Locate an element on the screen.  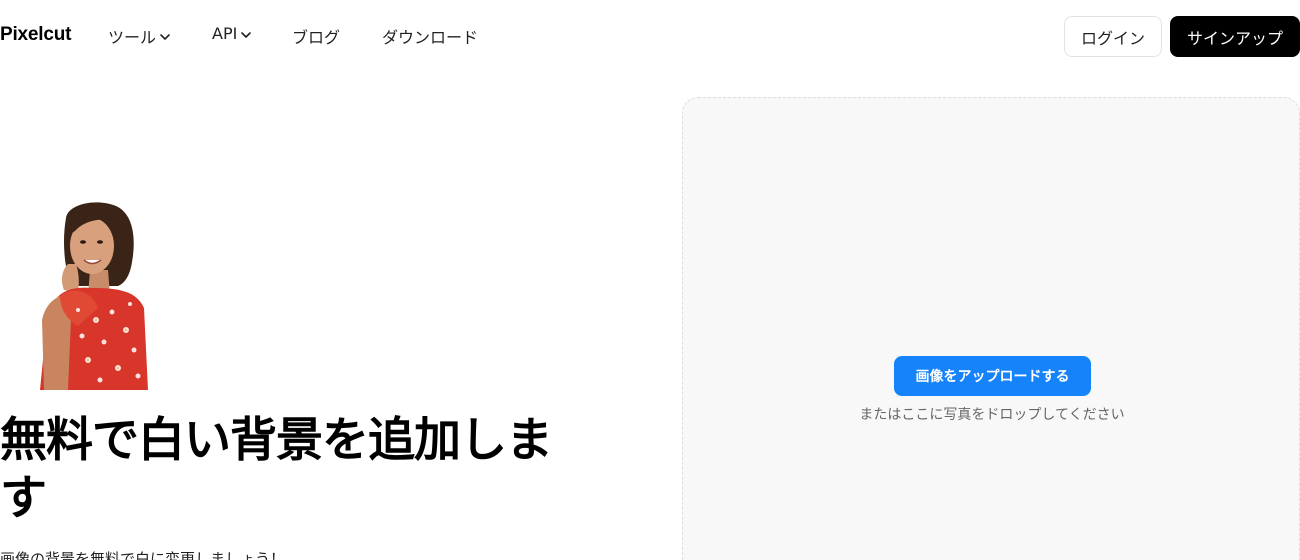
hero-title: 無料で白い背景を追加します is located at coordinates (276, 469).